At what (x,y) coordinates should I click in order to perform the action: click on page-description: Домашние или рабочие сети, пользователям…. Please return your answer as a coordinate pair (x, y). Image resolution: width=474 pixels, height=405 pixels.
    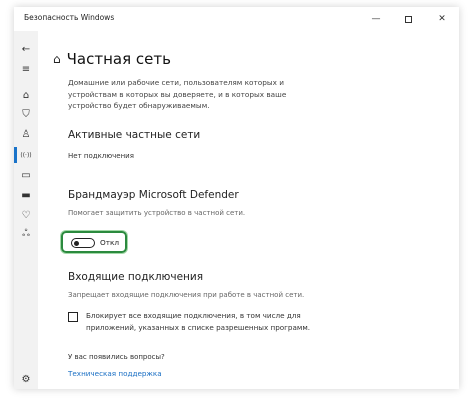
    Looking at the image, I should click on (177, 94).